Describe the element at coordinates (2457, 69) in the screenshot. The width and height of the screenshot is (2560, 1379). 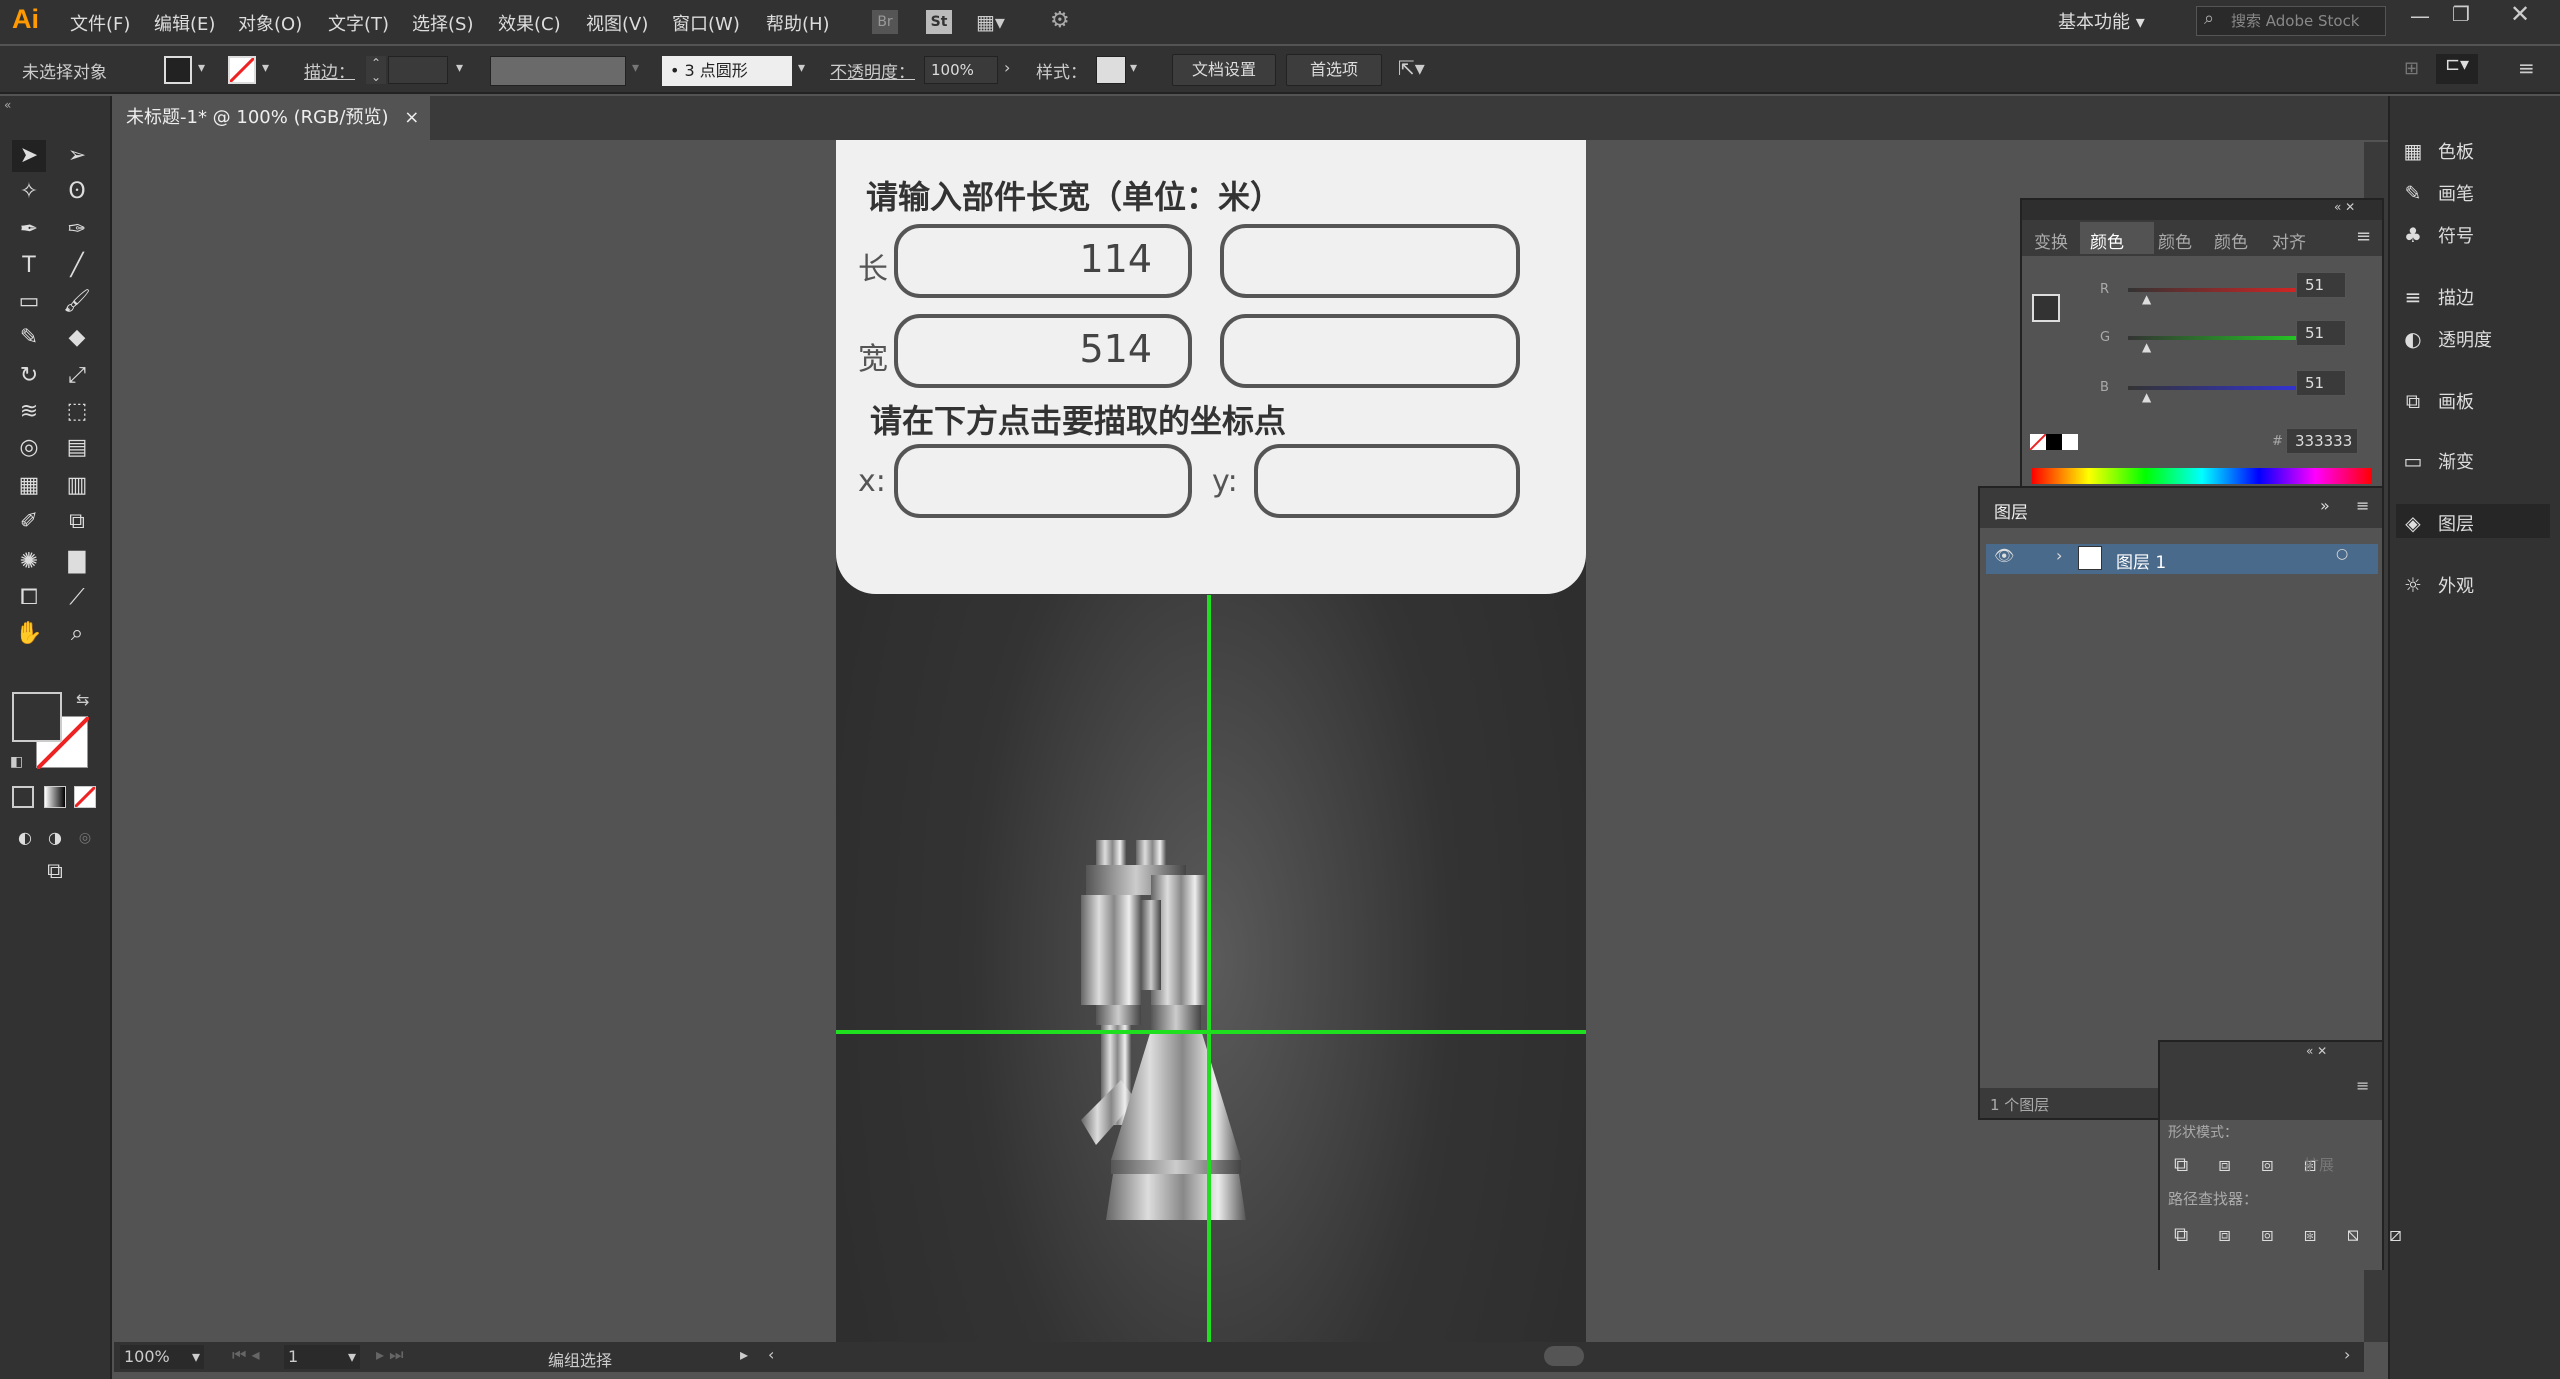
I see `panel-options-icon: ⊏▾` at that location.